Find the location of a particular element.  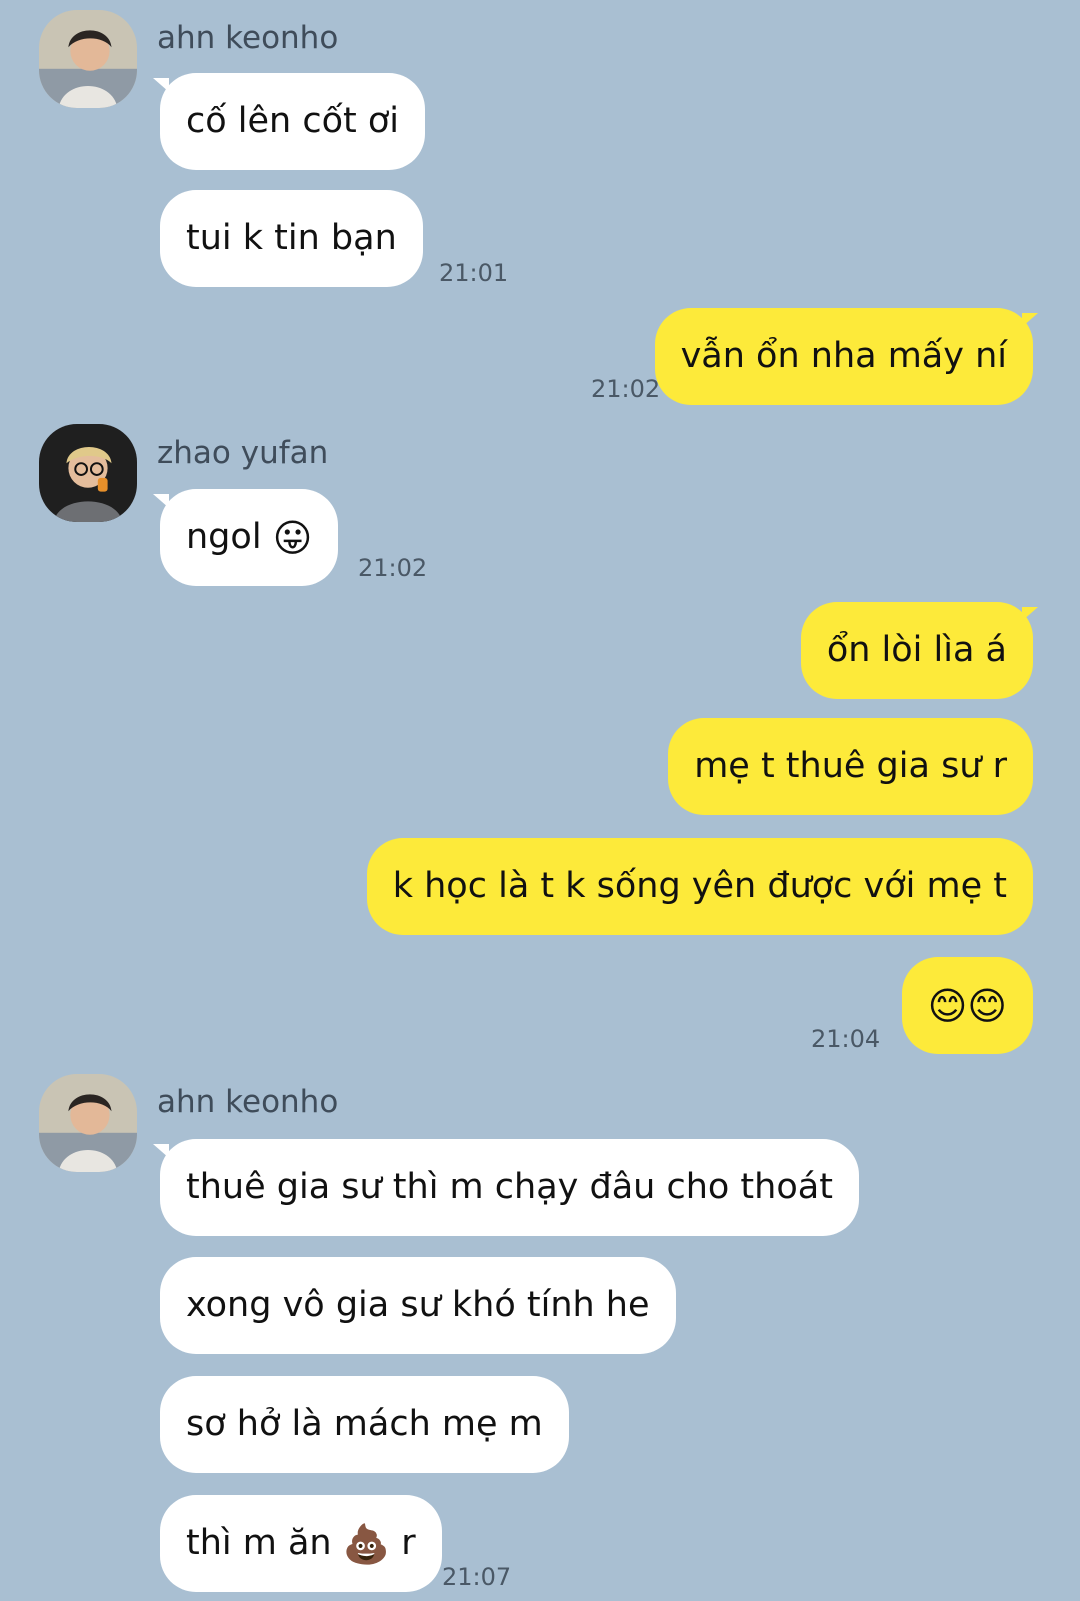

message-bubble: vẫn ổn nha mấy ní is located at coordinates (843, 356).